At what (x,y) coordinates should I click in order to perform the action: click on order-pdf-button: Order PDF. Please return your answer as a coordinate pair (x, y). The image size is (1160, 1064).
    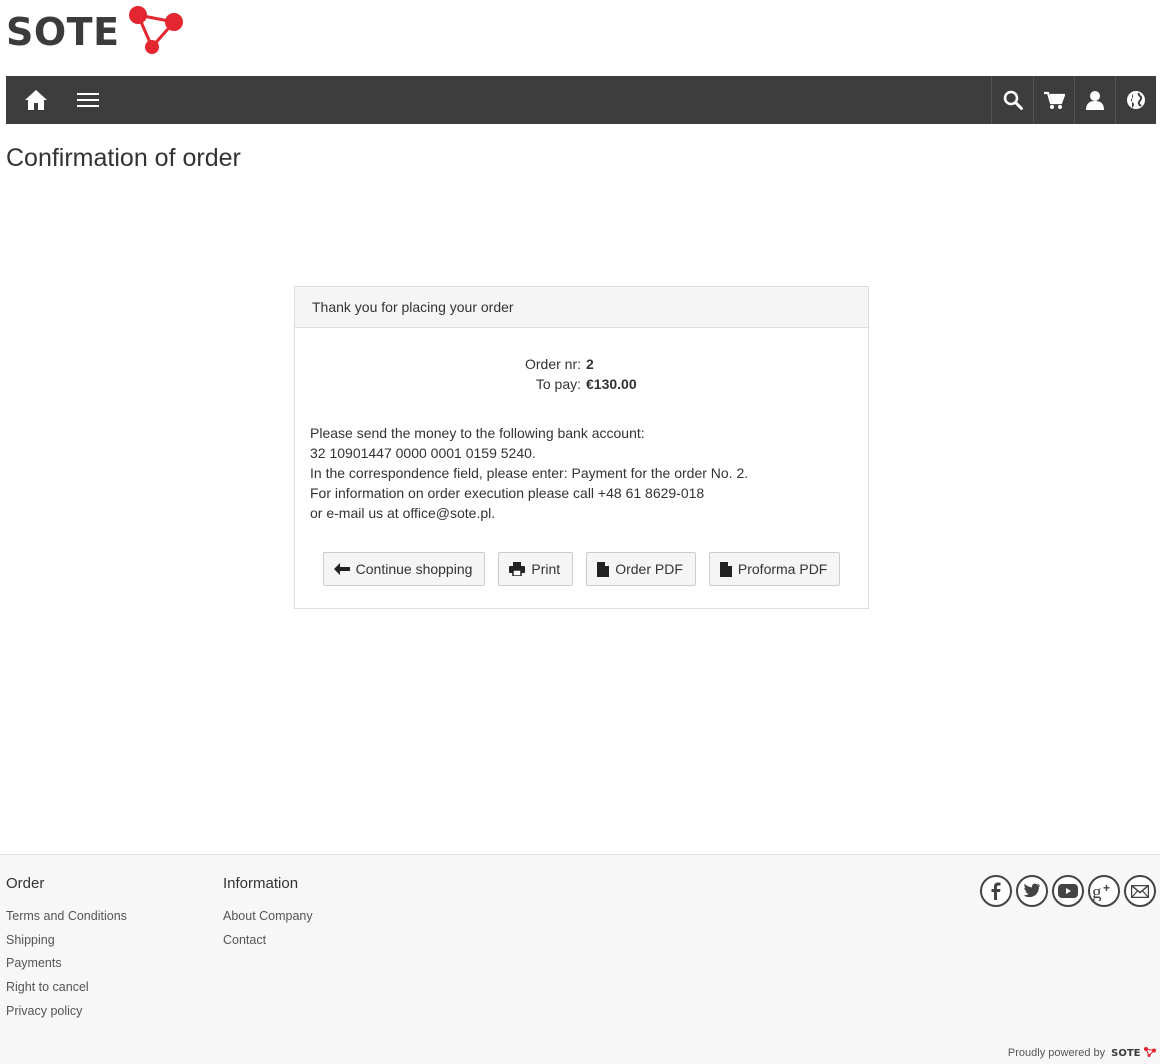
    Looking at the image, I should click on (641, 569).